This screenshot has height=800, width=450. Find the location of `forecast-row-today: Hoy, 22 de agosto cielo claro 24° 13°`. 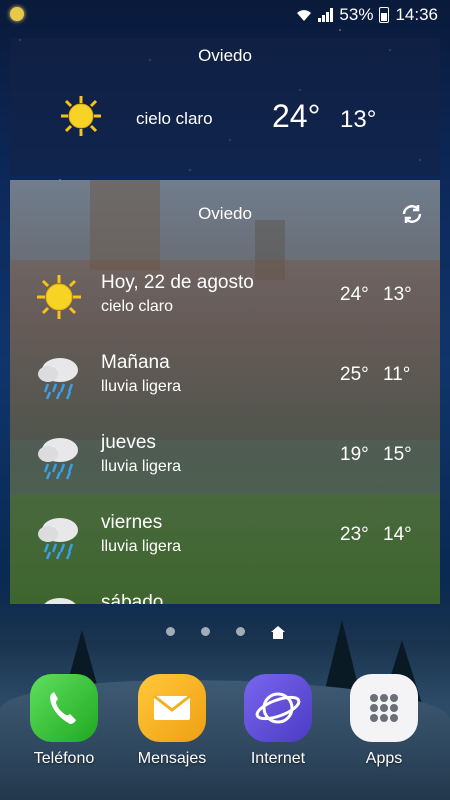

forecast-row-today: Hoy, 22 de agosto cielo claro 24° 13° is located at coordinates (225, 304).